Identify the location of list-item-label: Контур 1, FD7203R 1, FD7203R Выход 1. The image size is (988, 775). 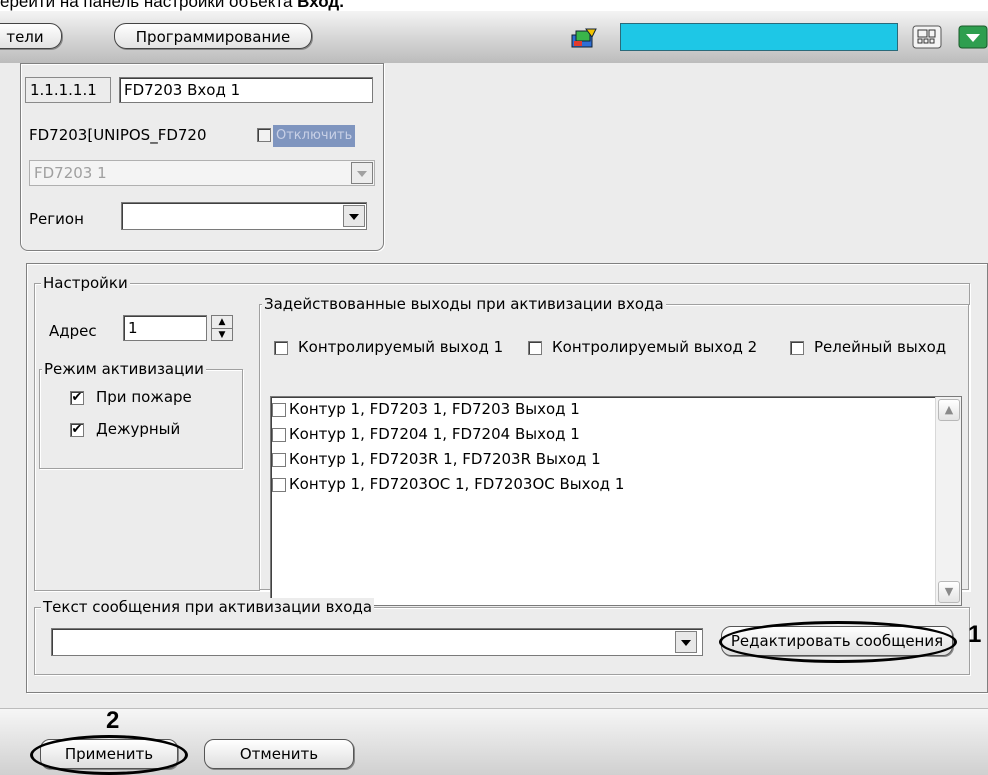
(445, 459).